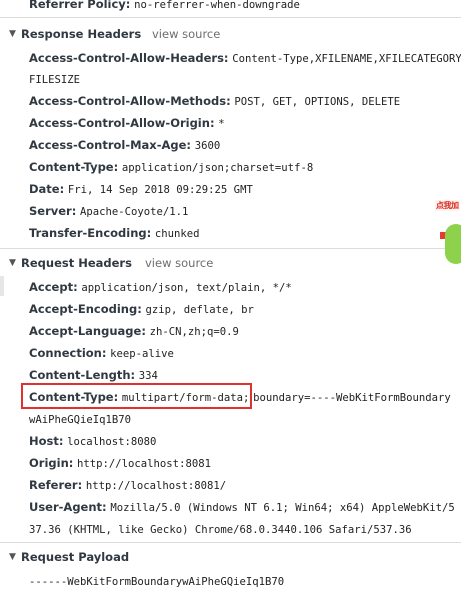 This screenshot has width=461, height=592. What do you see at coordinates (51, 463) in the screenshot?
I see `header-name: Origin:` at bounding box center [51, 463].